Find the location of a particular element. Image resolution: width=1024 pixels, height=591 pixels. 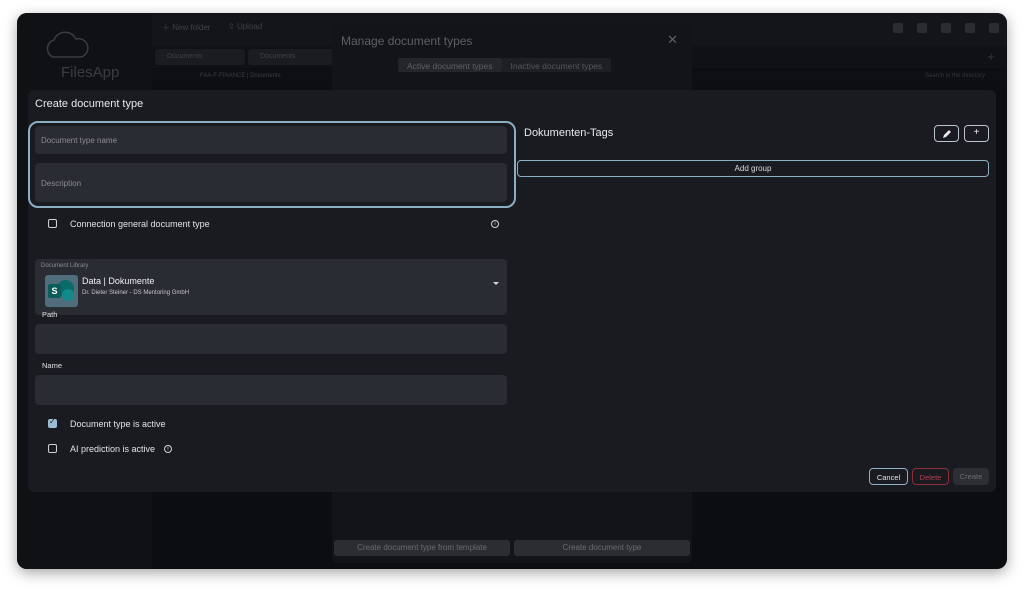

chevron-down-icon is located at coordinates (496, 283).